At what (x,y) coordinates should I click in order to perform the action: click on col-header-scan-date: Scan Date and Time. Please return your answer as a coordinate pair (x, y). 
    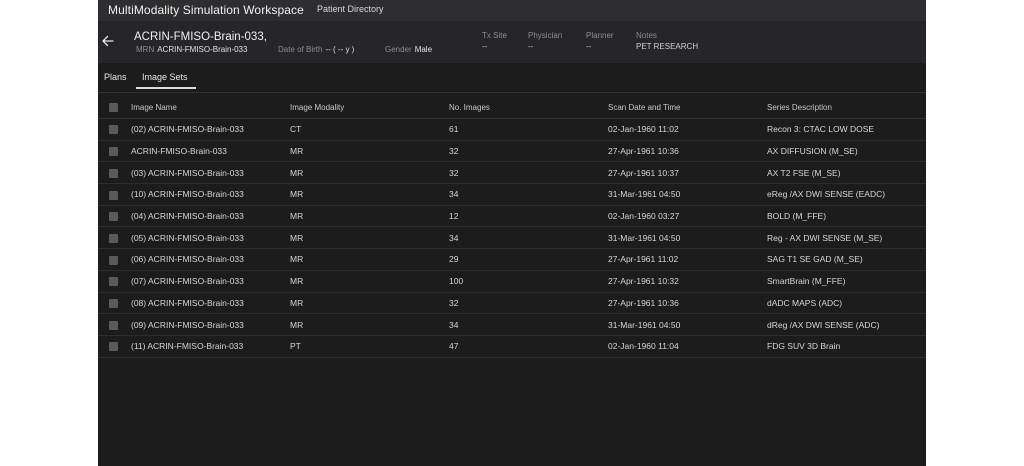
    Looking at the image, I should click on (687, 107).